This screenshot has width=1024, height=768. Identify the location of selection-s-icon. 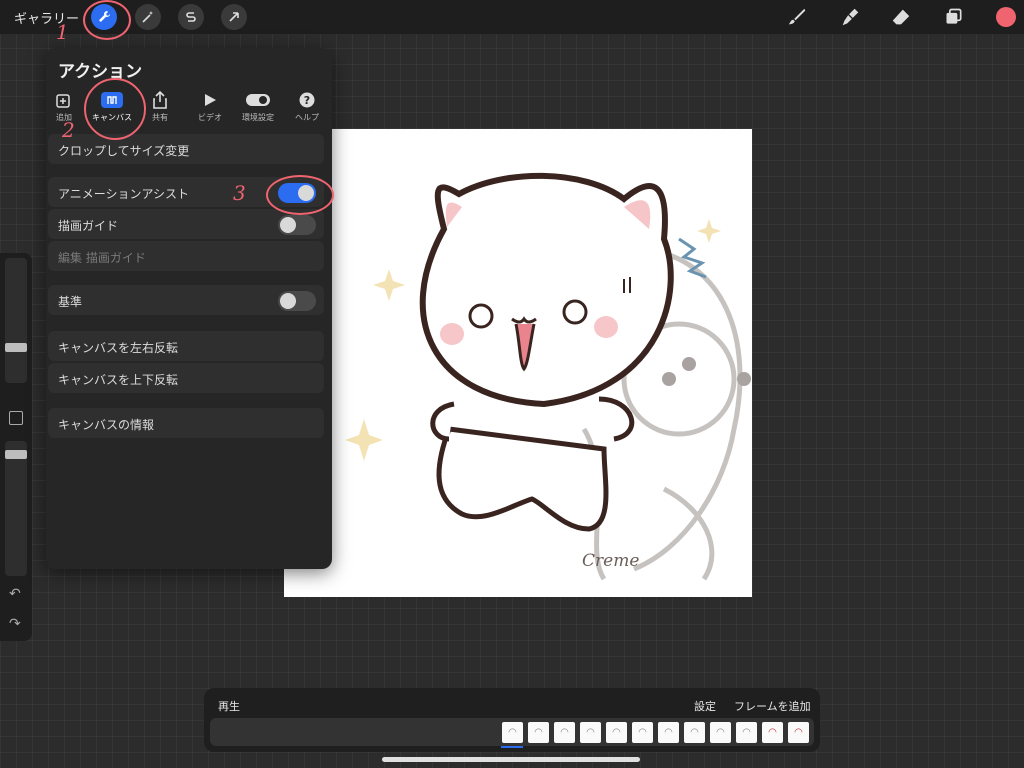
(191, 17).